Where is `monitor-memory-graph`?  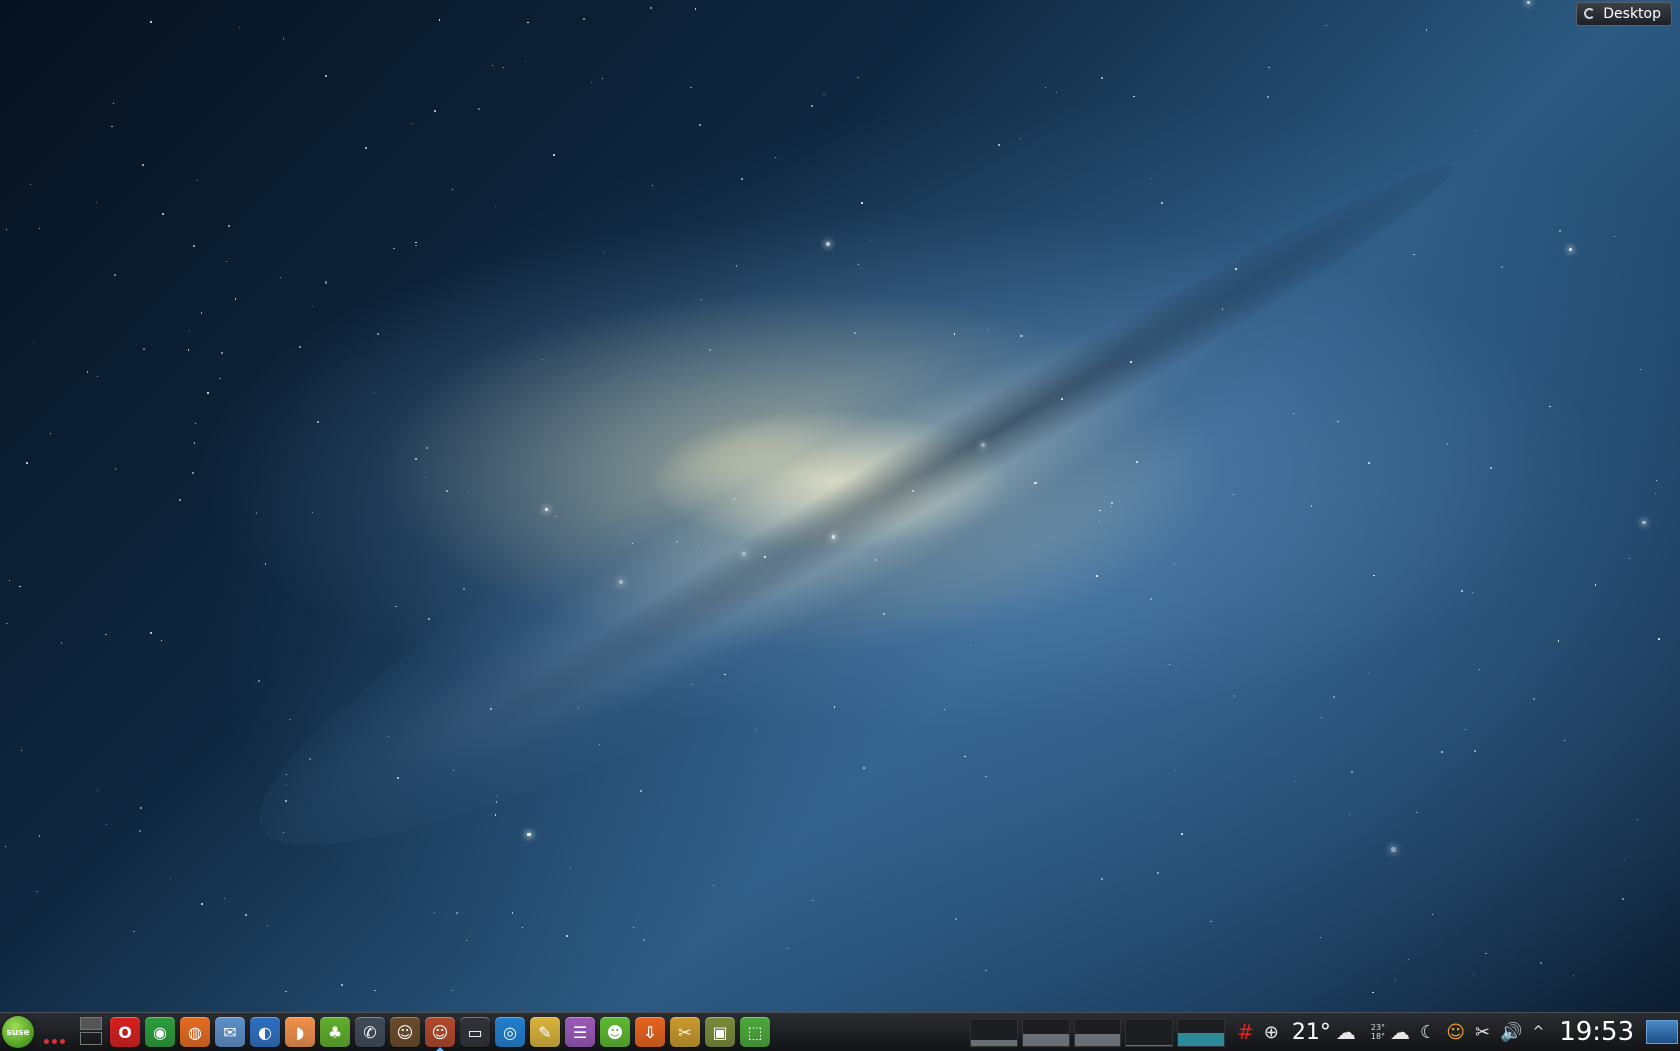 monitor-memory-graph is located at coordinates (1045, 1033).